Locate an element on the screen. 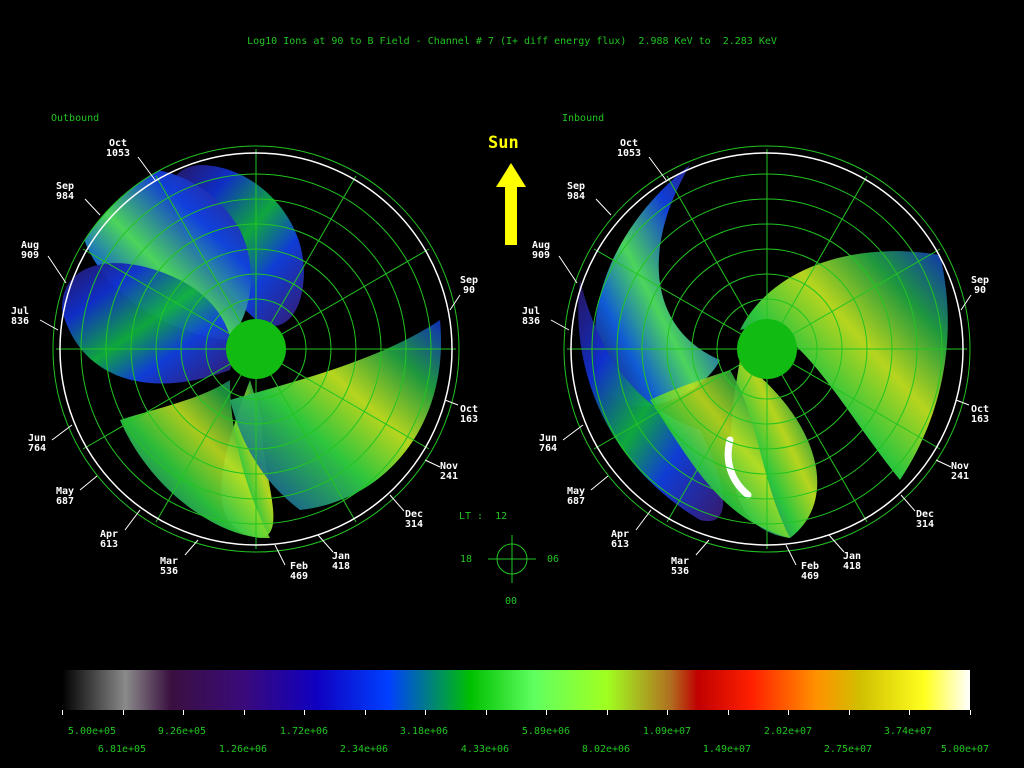  colorbar-top-label: 5.89e+06 is located at coordinates (546, 731).